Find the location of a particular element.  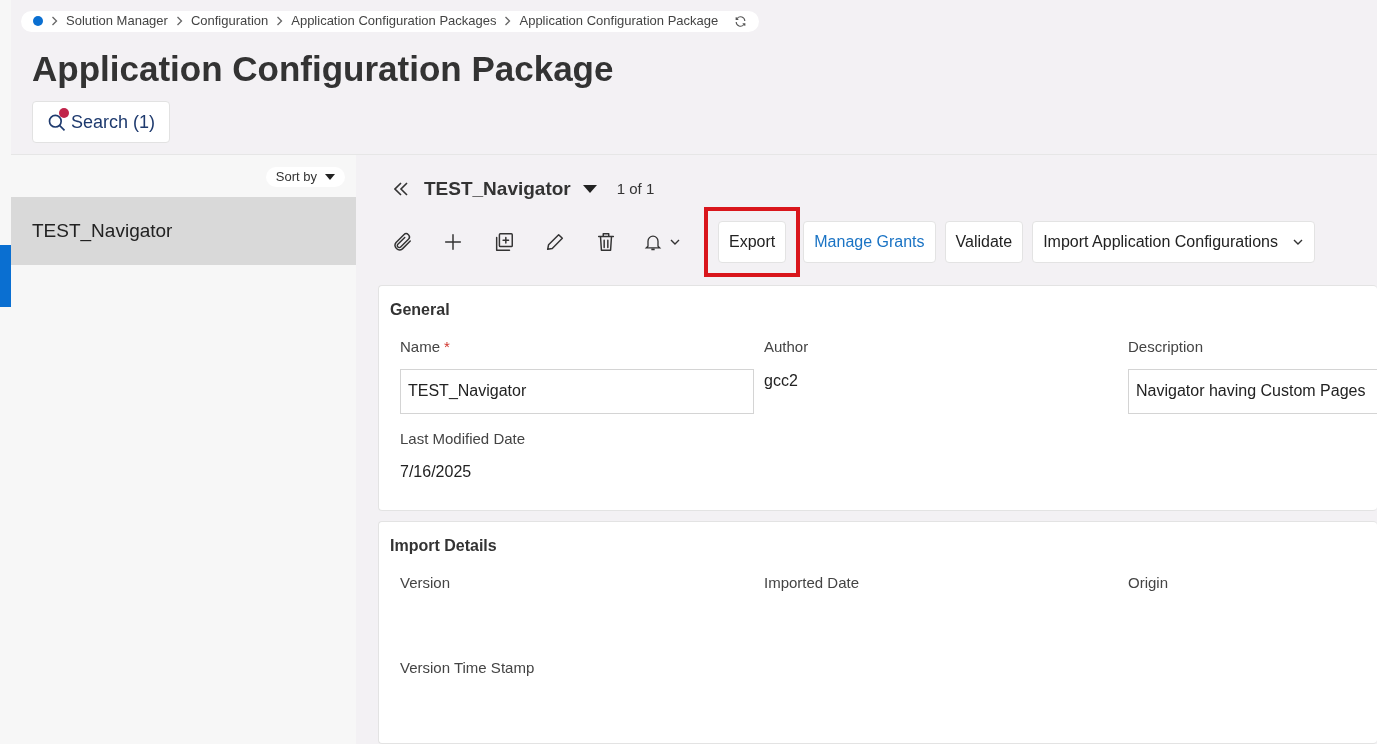

breadcrumb-link: Application Configuration Package is located at coordinates (619, 21).